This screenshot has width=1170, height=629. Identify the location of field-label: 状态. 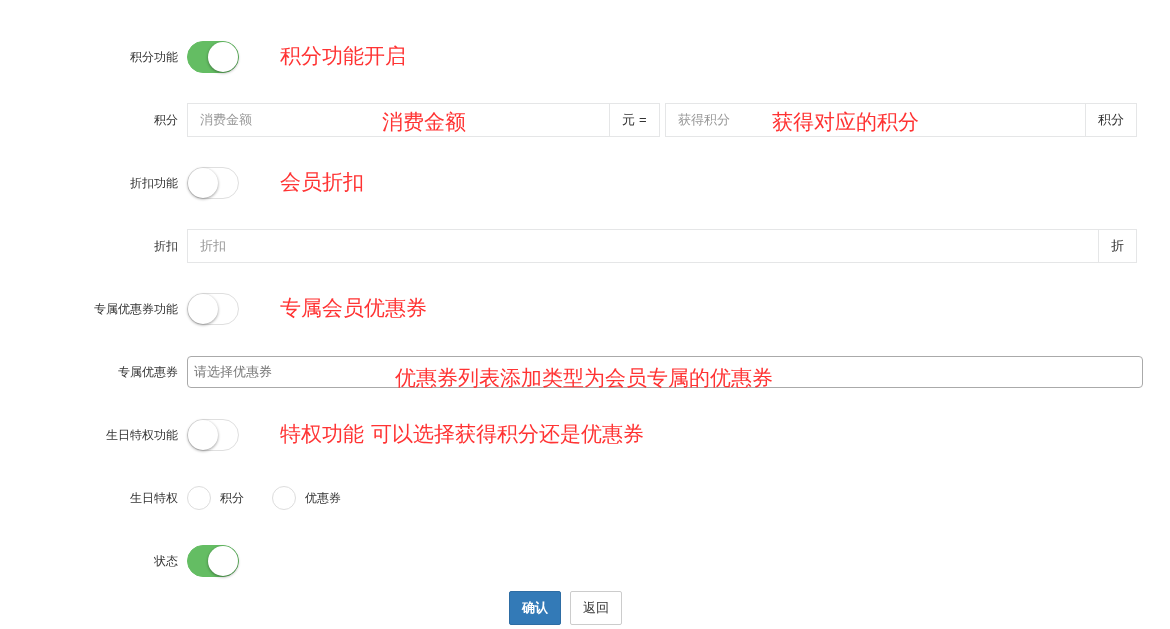
(166, 561).